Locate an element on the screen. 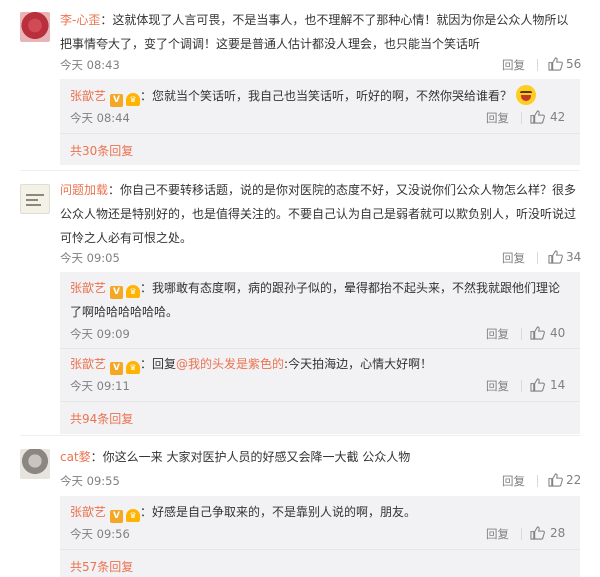 This screenshot has height=577, width=600. like-count: 34 is located at coordinates (574, 257).